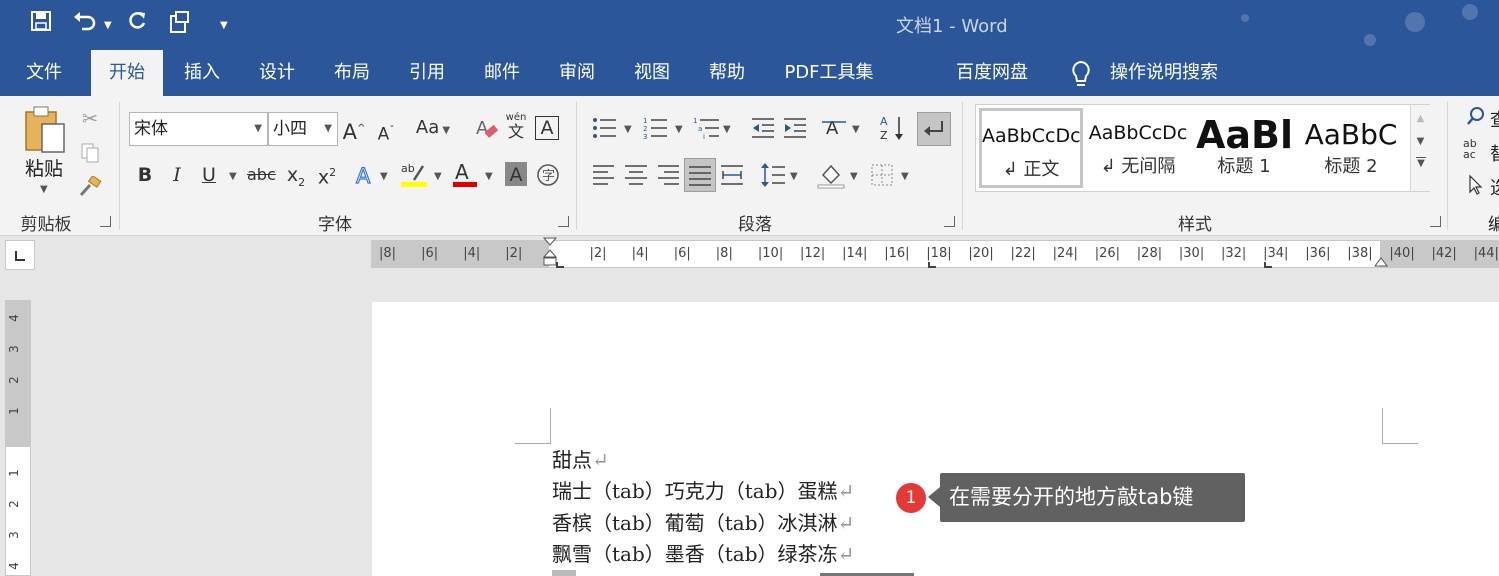 Image resolution: width=1499 pixels, height=576 pixels. I want to click on tab-references: 引用, so click(427, 73).